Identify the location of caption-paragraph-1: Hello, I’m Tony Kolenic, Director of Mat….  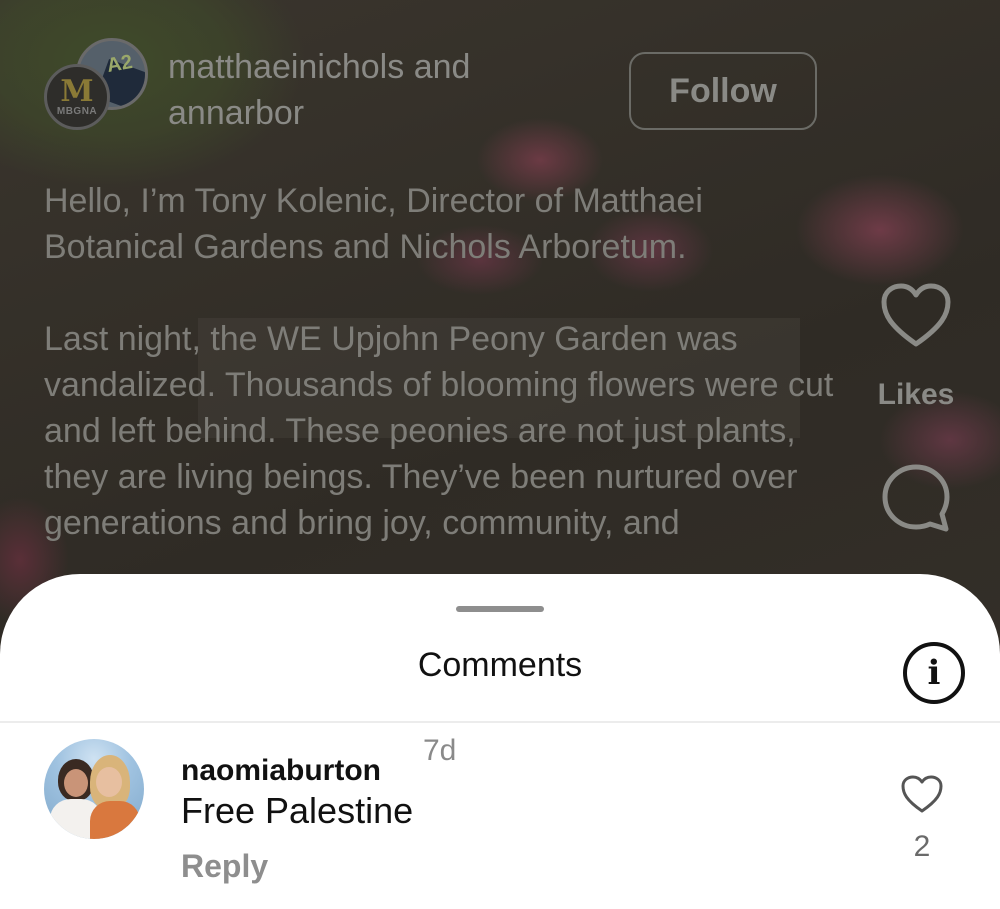
(373, 224).